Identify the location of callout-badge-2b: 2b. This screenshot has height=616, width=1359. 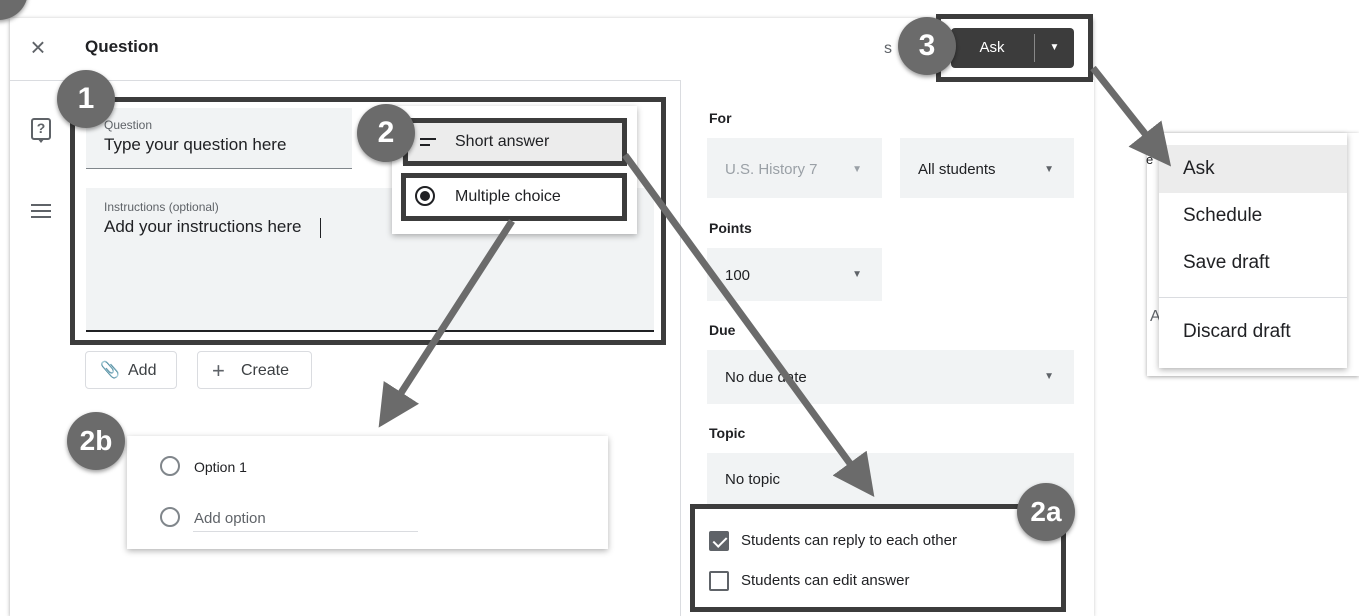
(96, 441).